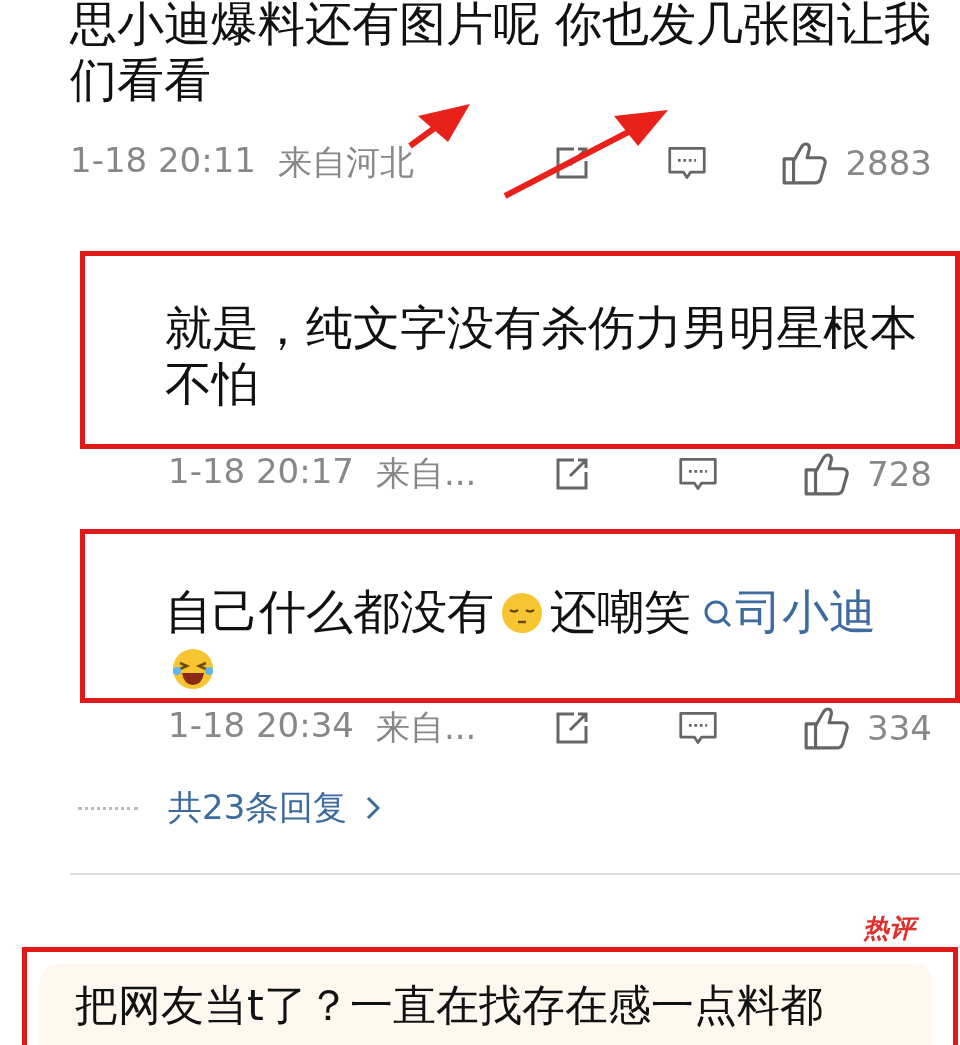 This screenshot has width=960, height=1045. What do you see at coordinates (899, 728) in the screenshot?
I see `like-count: 334` at bounding box center [899, 728].